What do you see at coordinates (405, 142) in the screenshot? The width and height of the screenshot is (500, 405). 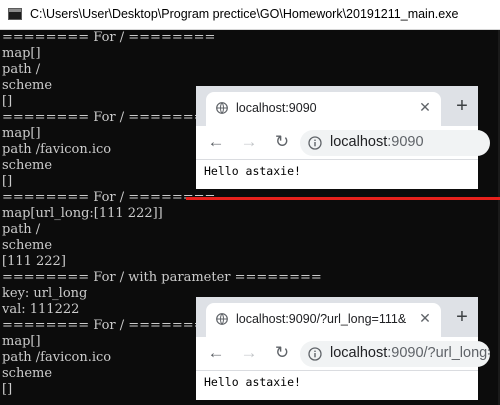 I see `url-rest: :9090` at bounding box center [405, 142].